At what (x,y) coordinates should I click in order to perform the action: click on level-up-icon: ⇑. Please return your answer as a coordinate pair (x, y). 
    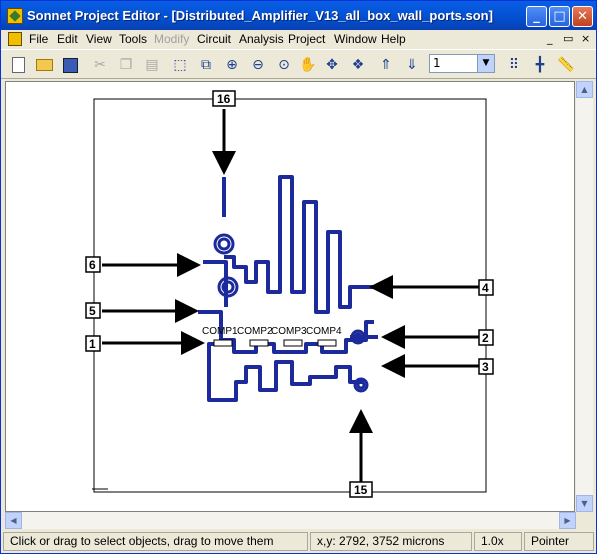
    Looking at the image, I should click on (386, 65).